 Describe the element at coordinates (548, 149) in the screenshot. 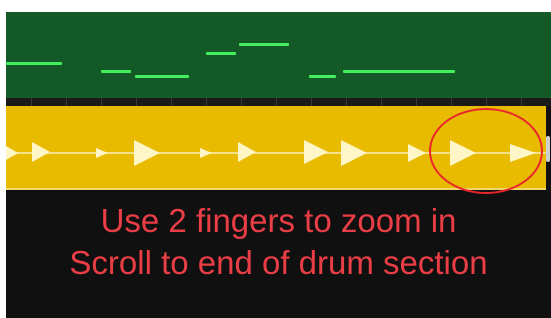

I see `region-resize-handle` at that location.